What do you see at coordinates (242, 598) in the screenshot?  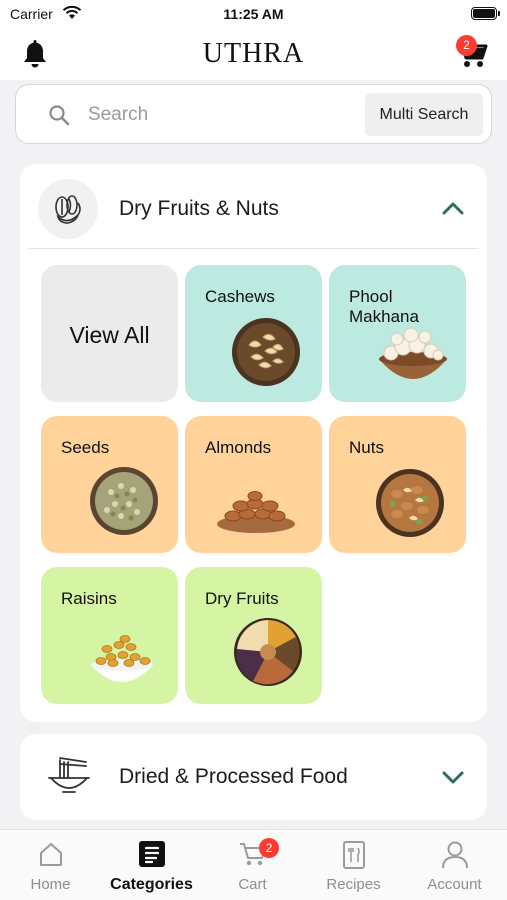 I see `tile-label: Dry Fruits` at bounding box center [242, 598].